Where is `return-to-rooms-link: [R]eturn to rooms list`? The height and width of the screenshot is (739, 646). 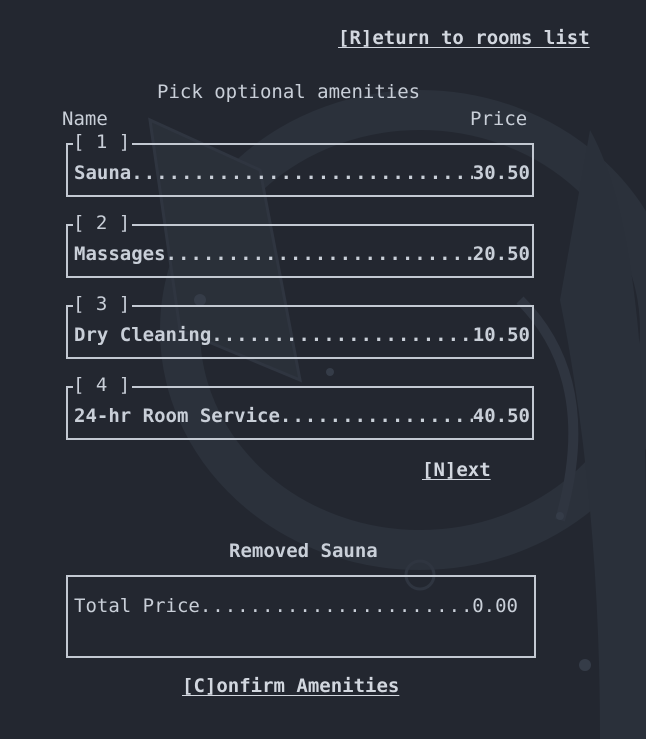
return-to-rooms-link: [R]eturn to rooms list is located at coordinates (464, 38).